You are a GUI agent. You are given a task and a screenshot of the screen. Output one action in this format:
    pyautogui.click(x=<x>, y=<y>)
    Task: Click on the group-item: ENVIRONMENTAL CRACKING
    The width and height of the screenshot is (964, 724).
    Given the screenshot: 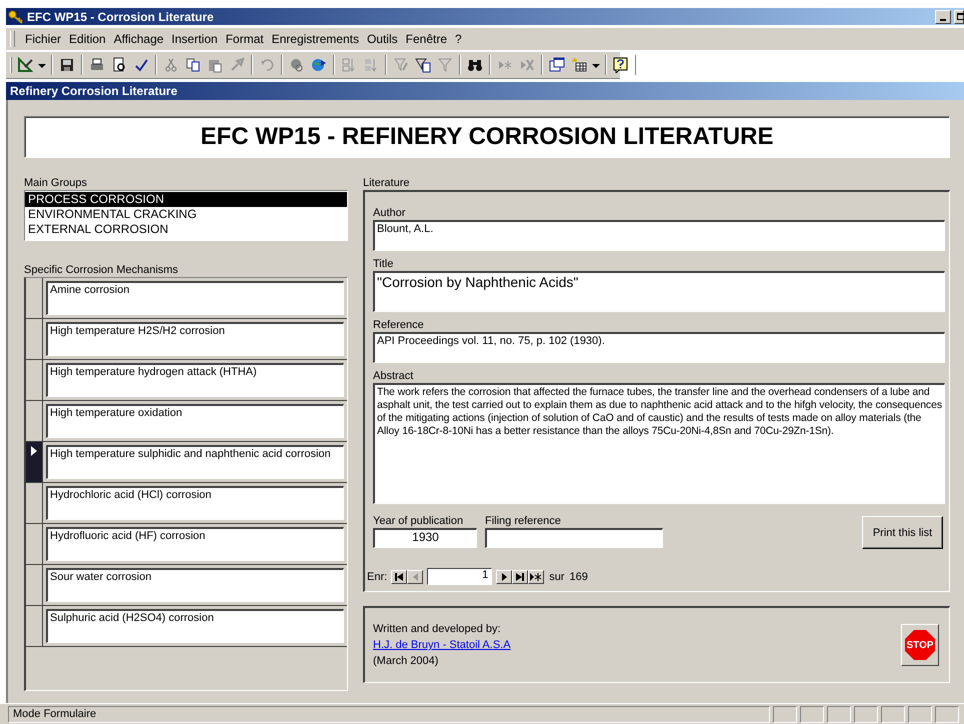 What is the action you would take?
    pyautogui.click(x=186, y=214)
    